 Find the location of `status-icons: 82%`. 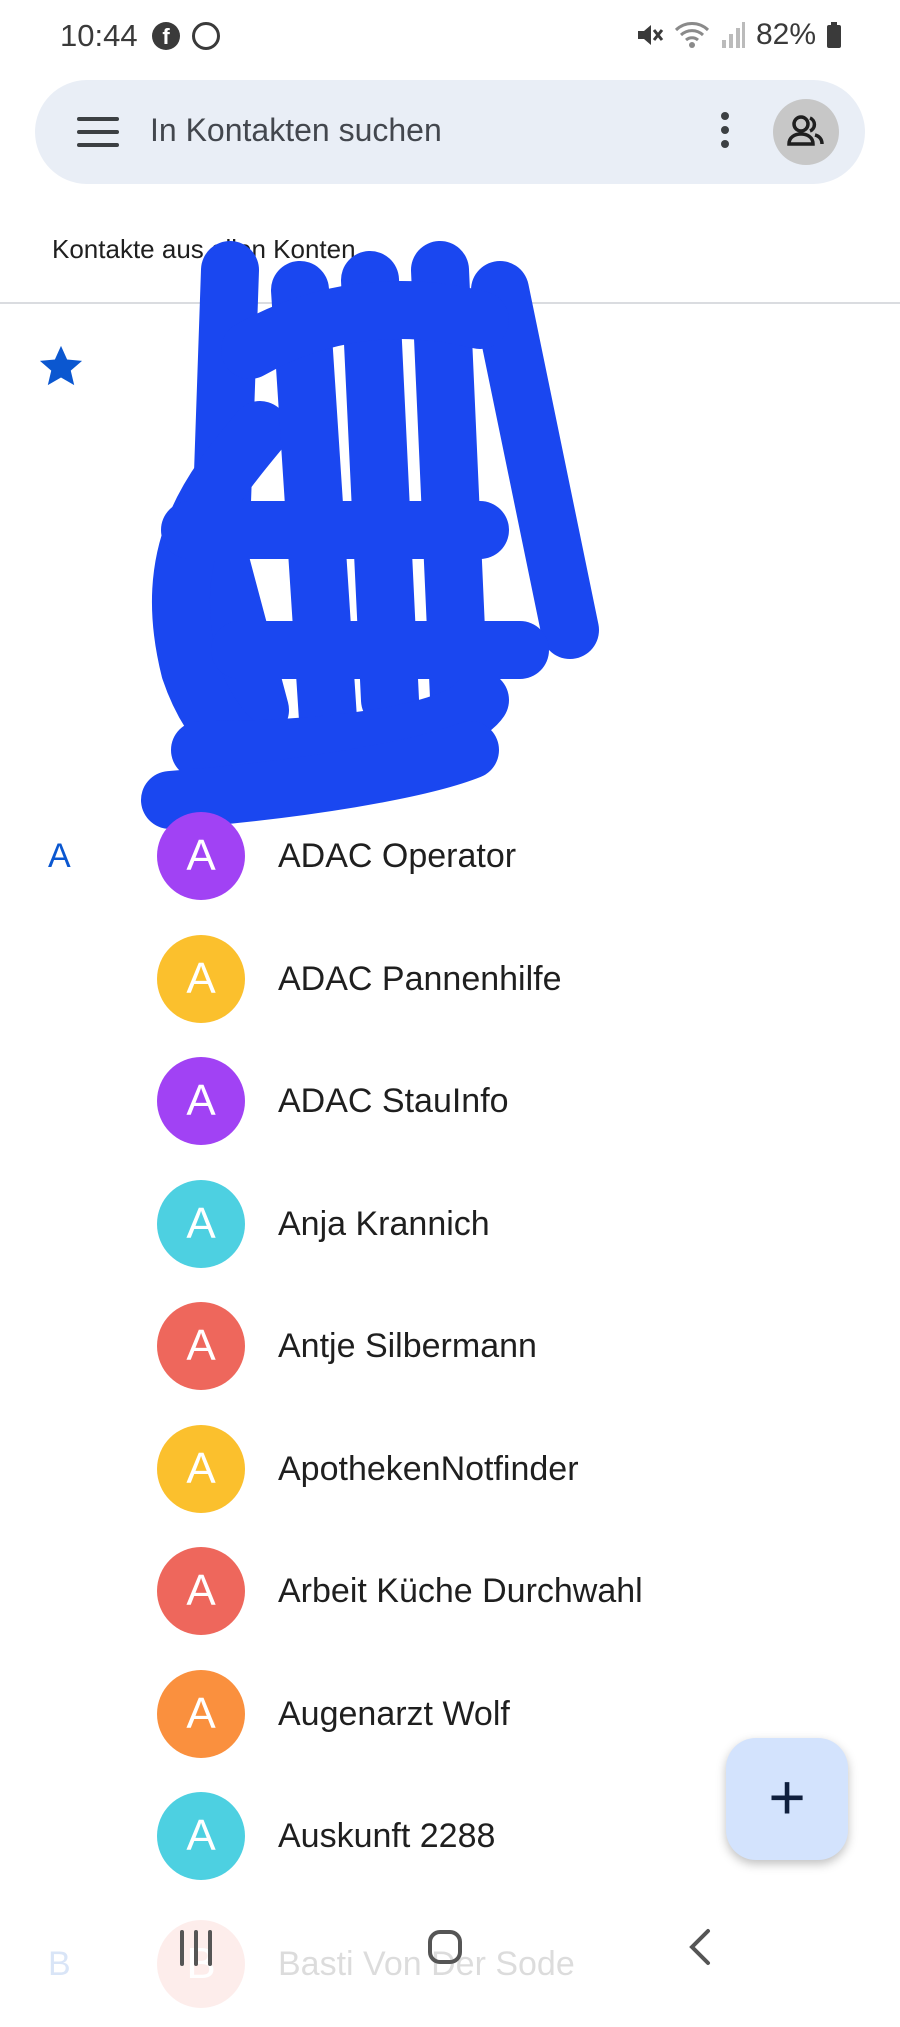

status-icons: 82% is located at coordinates (738, 35).